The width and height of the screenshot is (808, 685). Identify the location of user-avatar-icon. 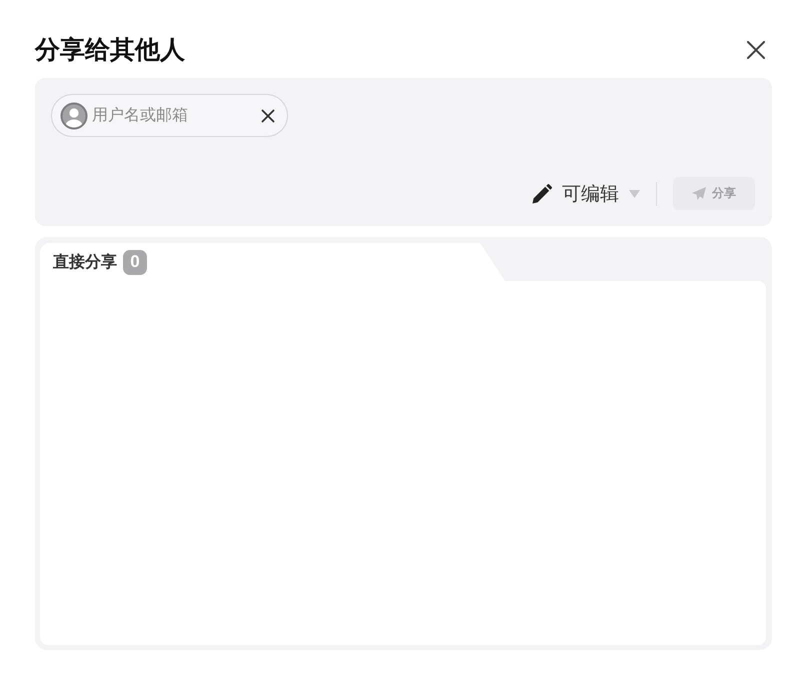
(74, 116).